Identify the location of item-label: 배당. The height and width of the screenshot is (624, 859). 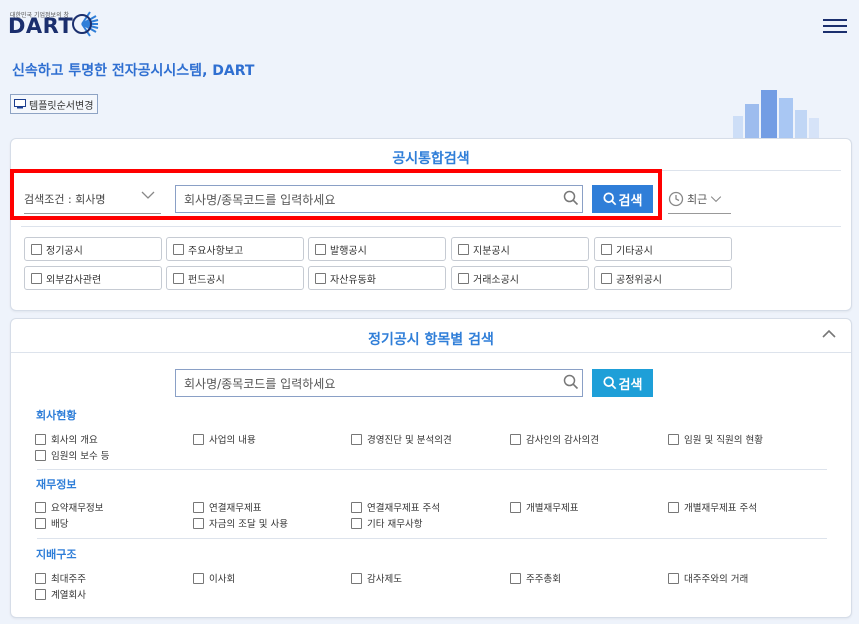
(60, 524).